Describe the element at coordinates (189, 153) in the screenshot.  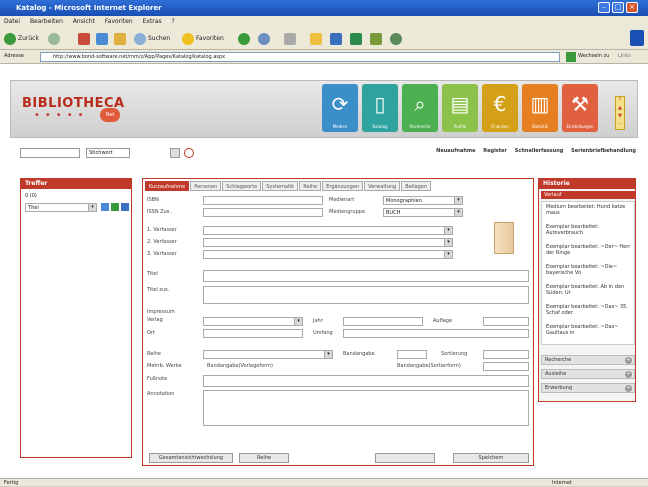
I see `search-go-icon` at that location.